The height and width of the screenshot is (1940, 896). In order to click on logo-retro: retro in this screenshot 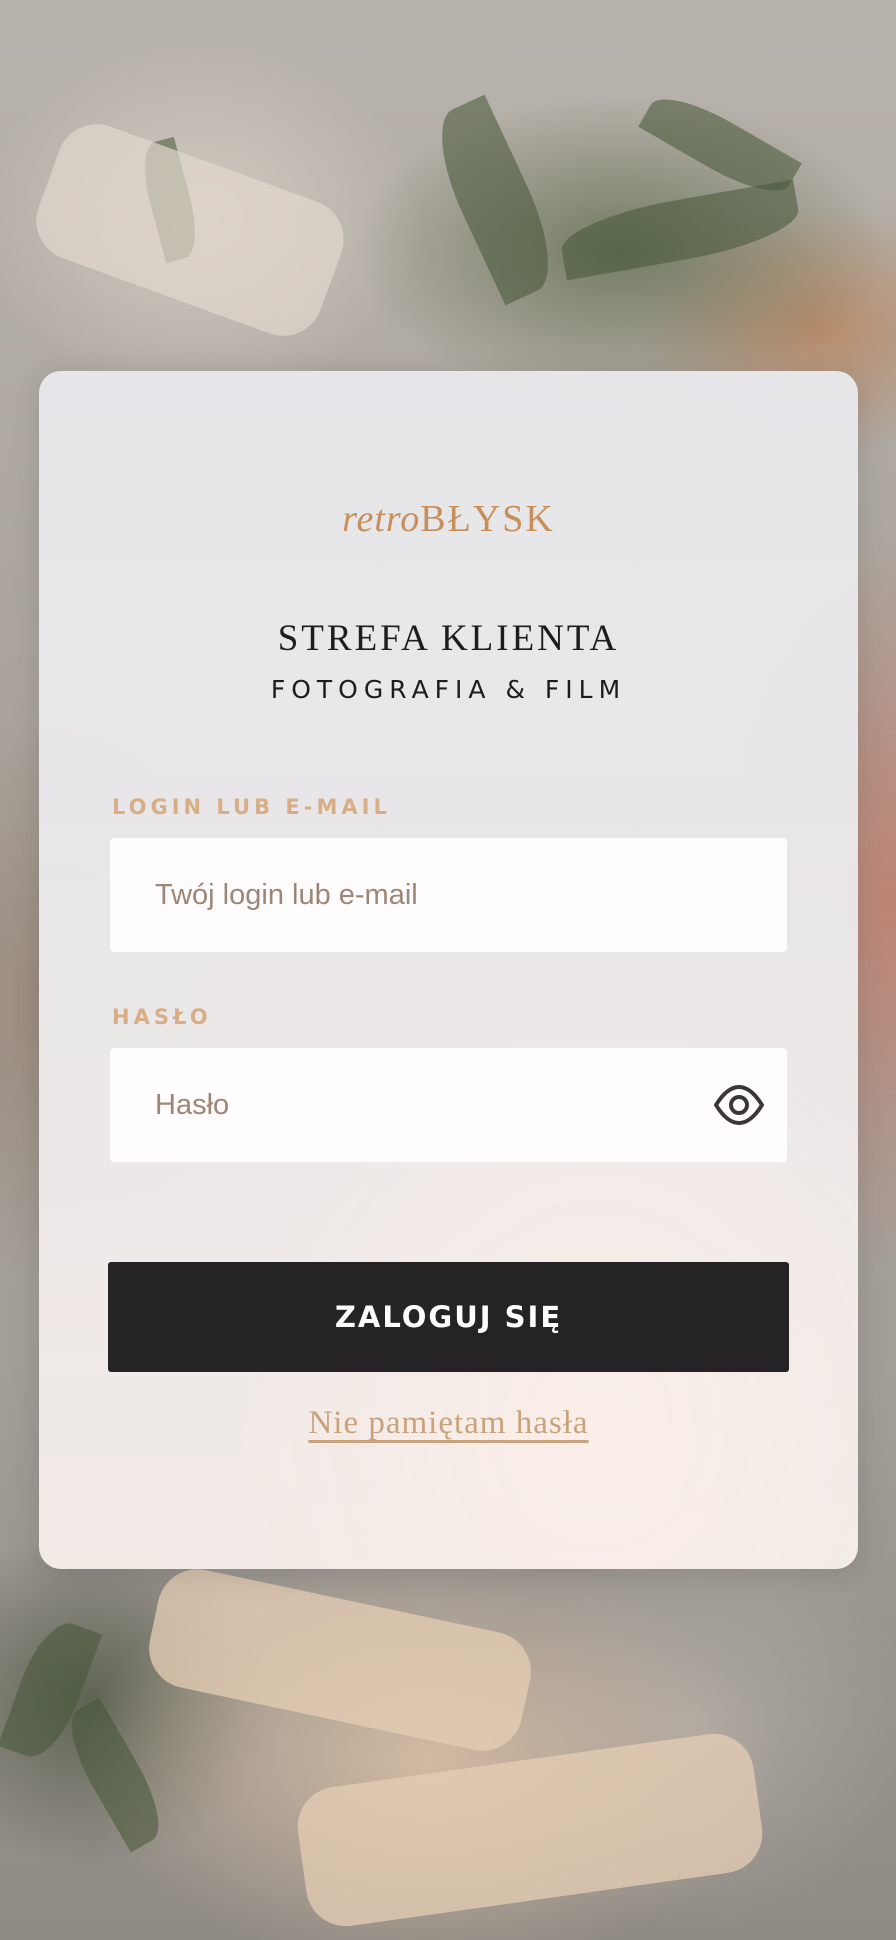, I will do `click(381, 519)`.